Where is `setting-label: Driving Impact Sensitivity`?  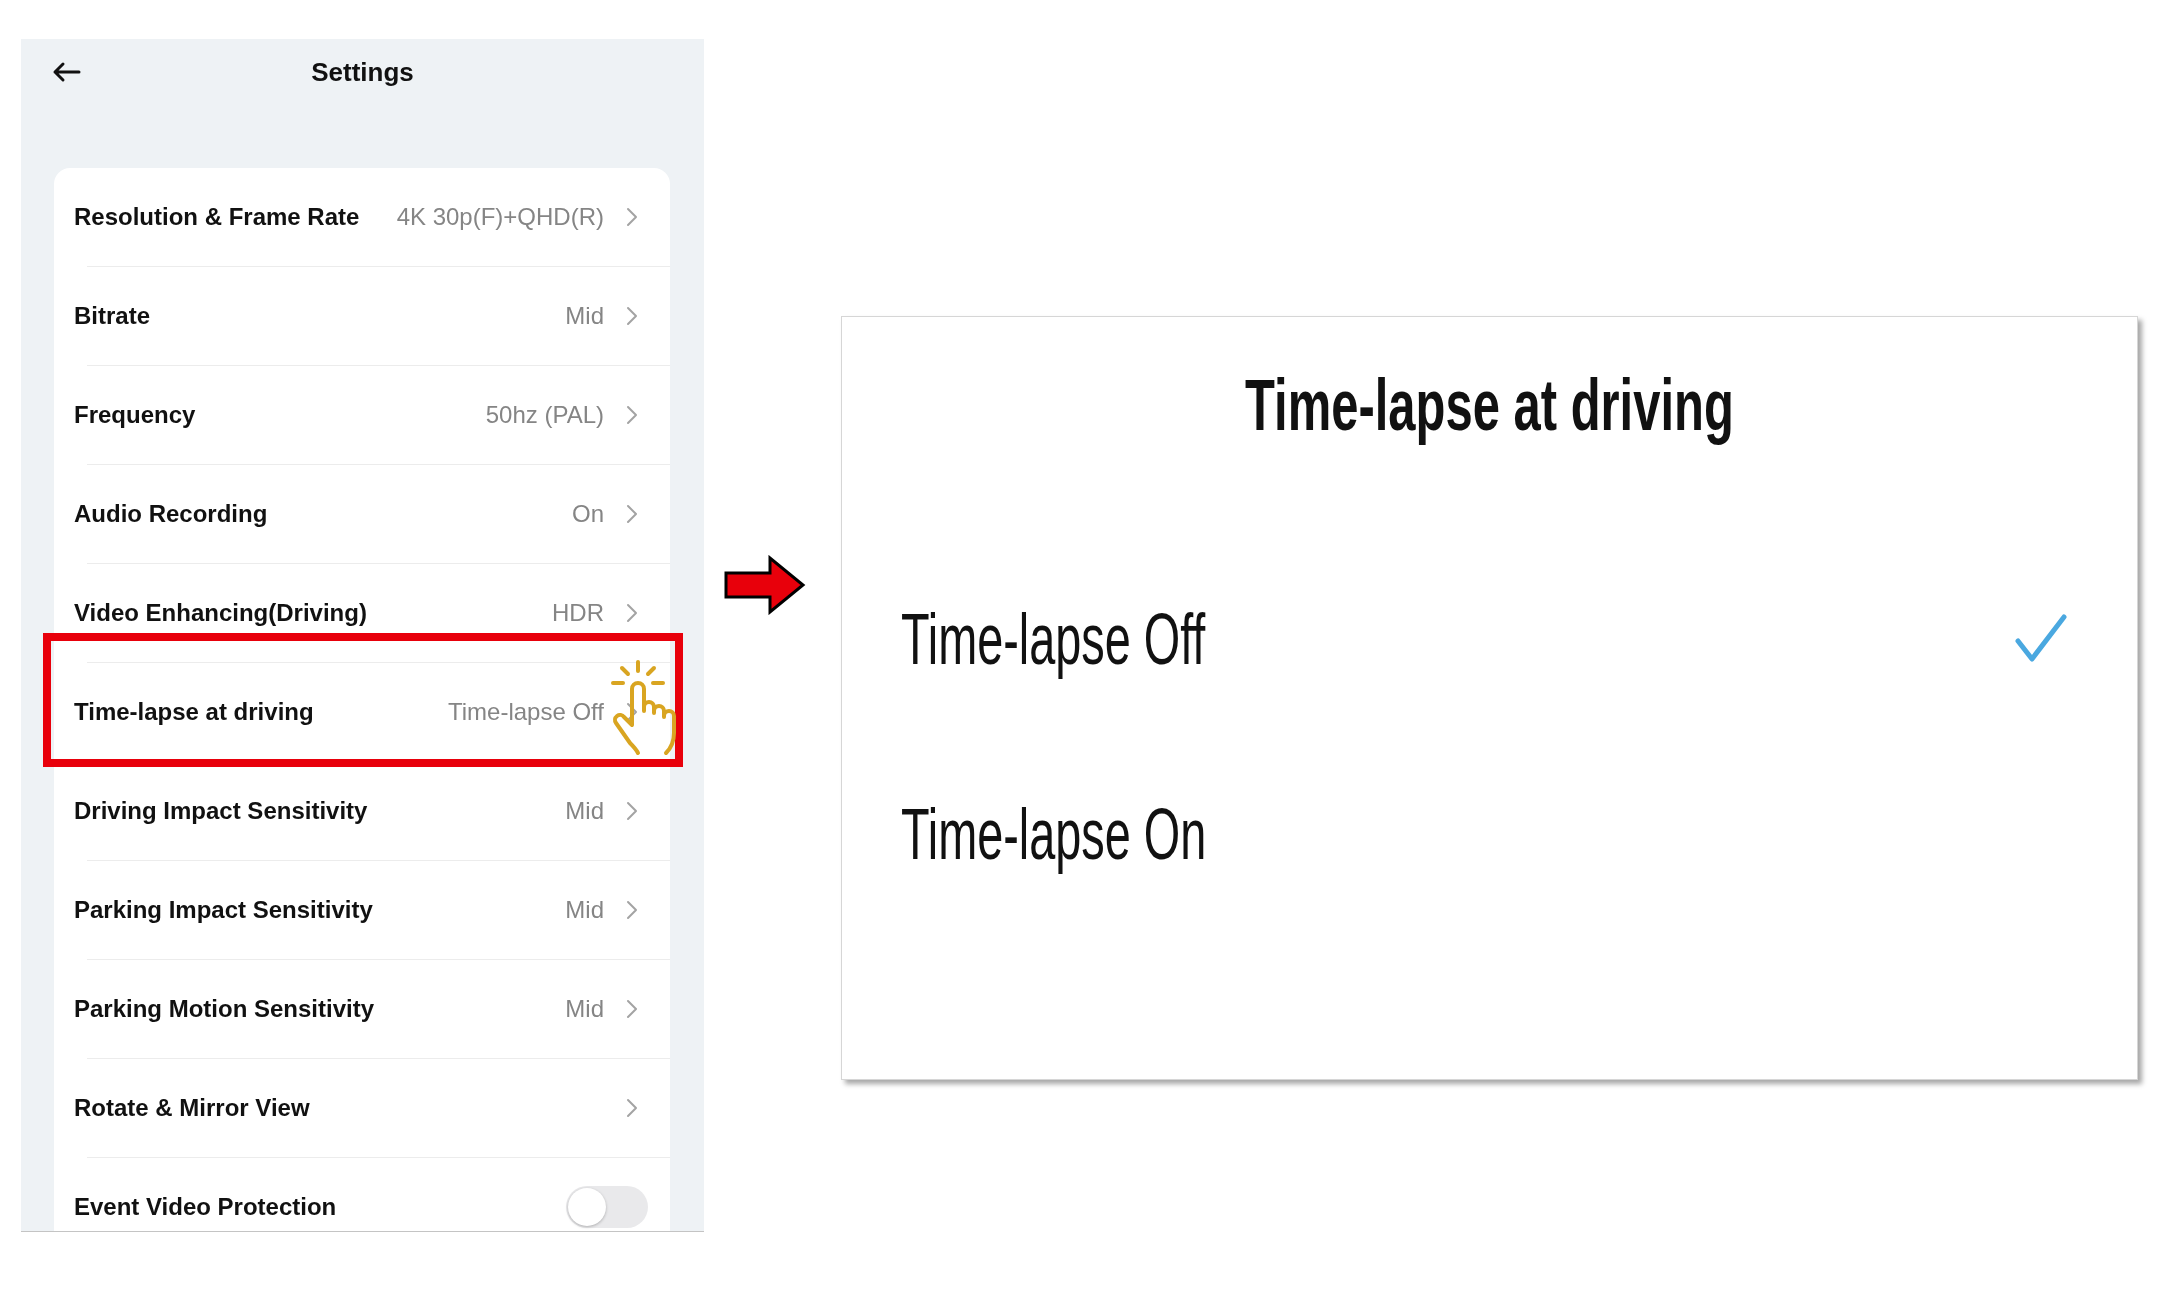 setting-label: Driving Impact Sensitivity is located at coordinates (221, 811).